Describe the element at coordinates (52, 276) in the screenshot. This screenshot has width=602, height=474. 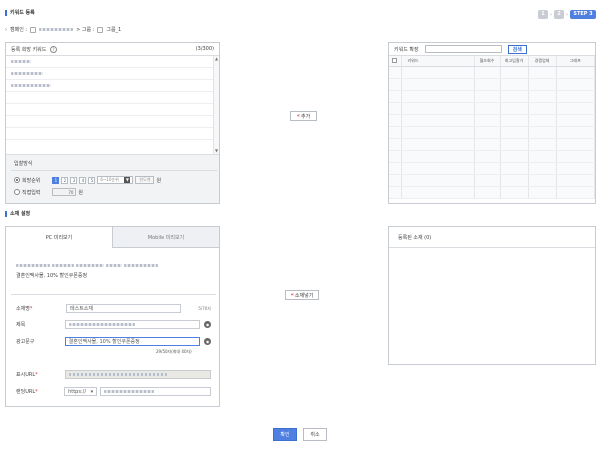
I see `preview-description: 결혼인맥사몰, 10% 할인쿠폰증정` at that location.